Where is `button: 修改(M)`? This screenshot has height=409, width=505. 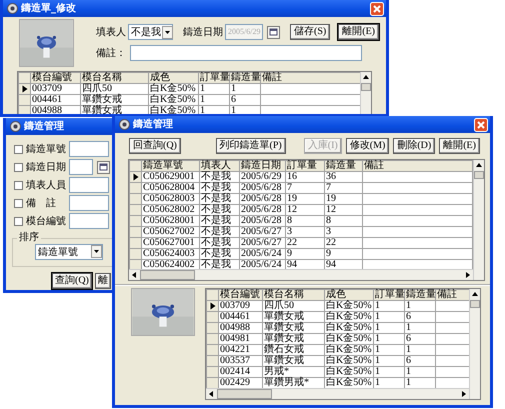
button: 修改(M) is located at coordinates (368, 146).